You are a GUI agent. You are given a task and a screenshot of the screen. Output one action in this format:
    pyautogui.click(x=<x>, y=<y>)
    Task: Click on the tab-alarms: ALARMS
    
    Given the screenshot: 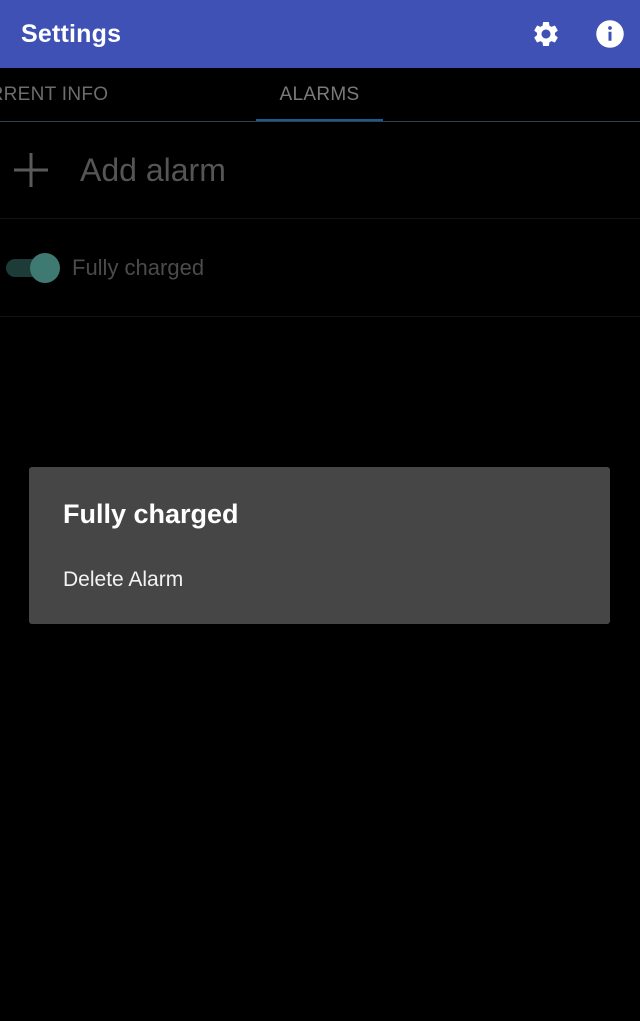 What is the action you would take?
    pyautogui.click(x=319, y=94)
    